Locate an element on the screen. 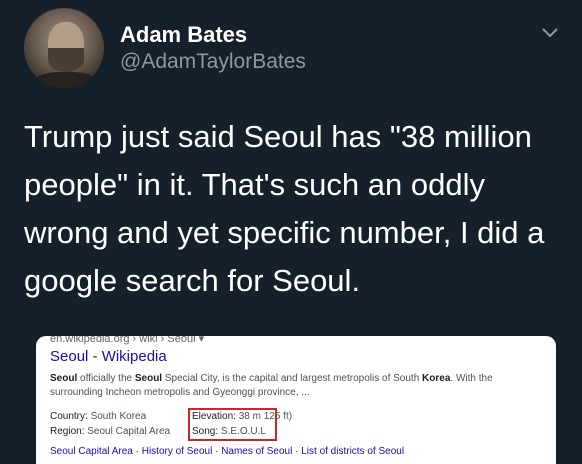  avatar-beard is located at coordinates (66, 60).